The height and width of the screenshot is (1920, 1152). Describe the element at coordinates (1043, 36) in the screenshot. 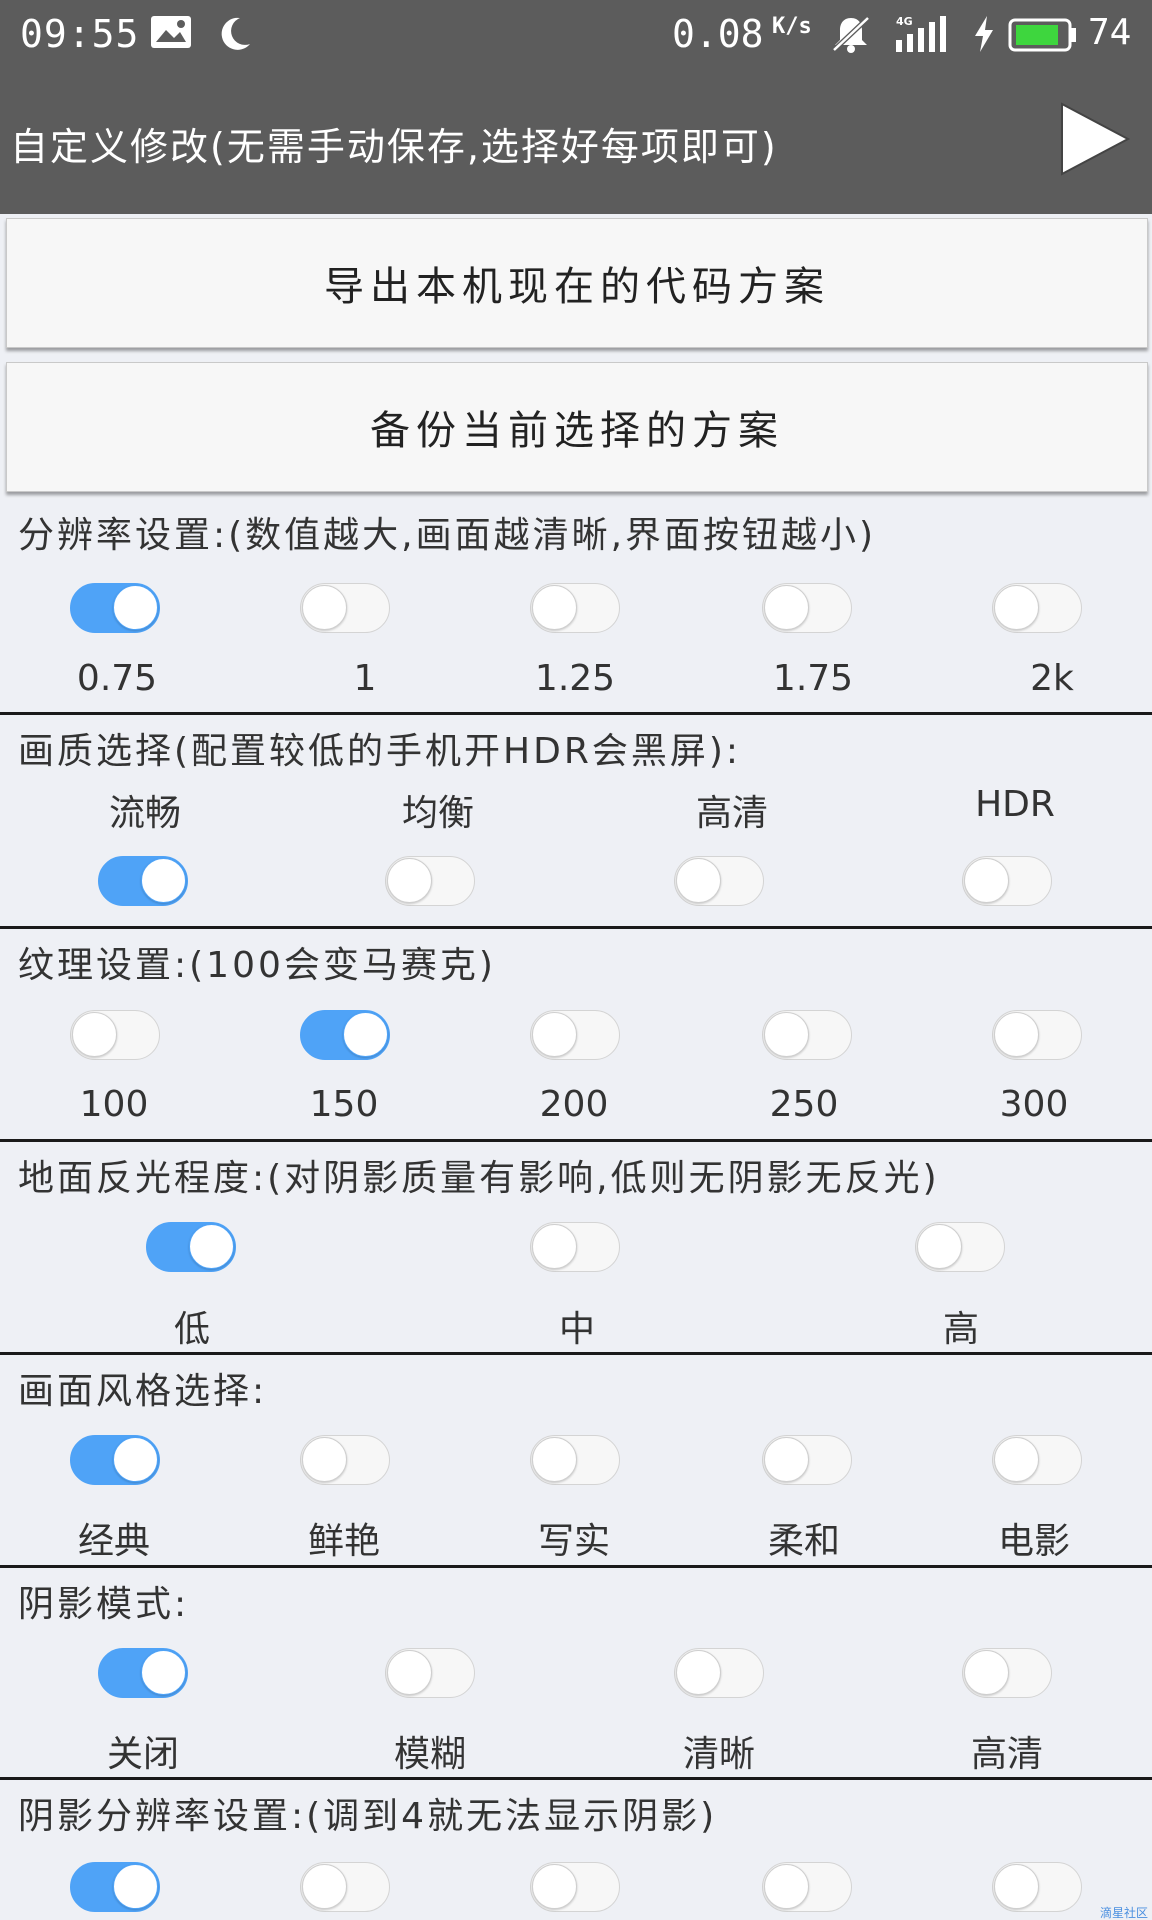

I see `battery-icon` at that location.